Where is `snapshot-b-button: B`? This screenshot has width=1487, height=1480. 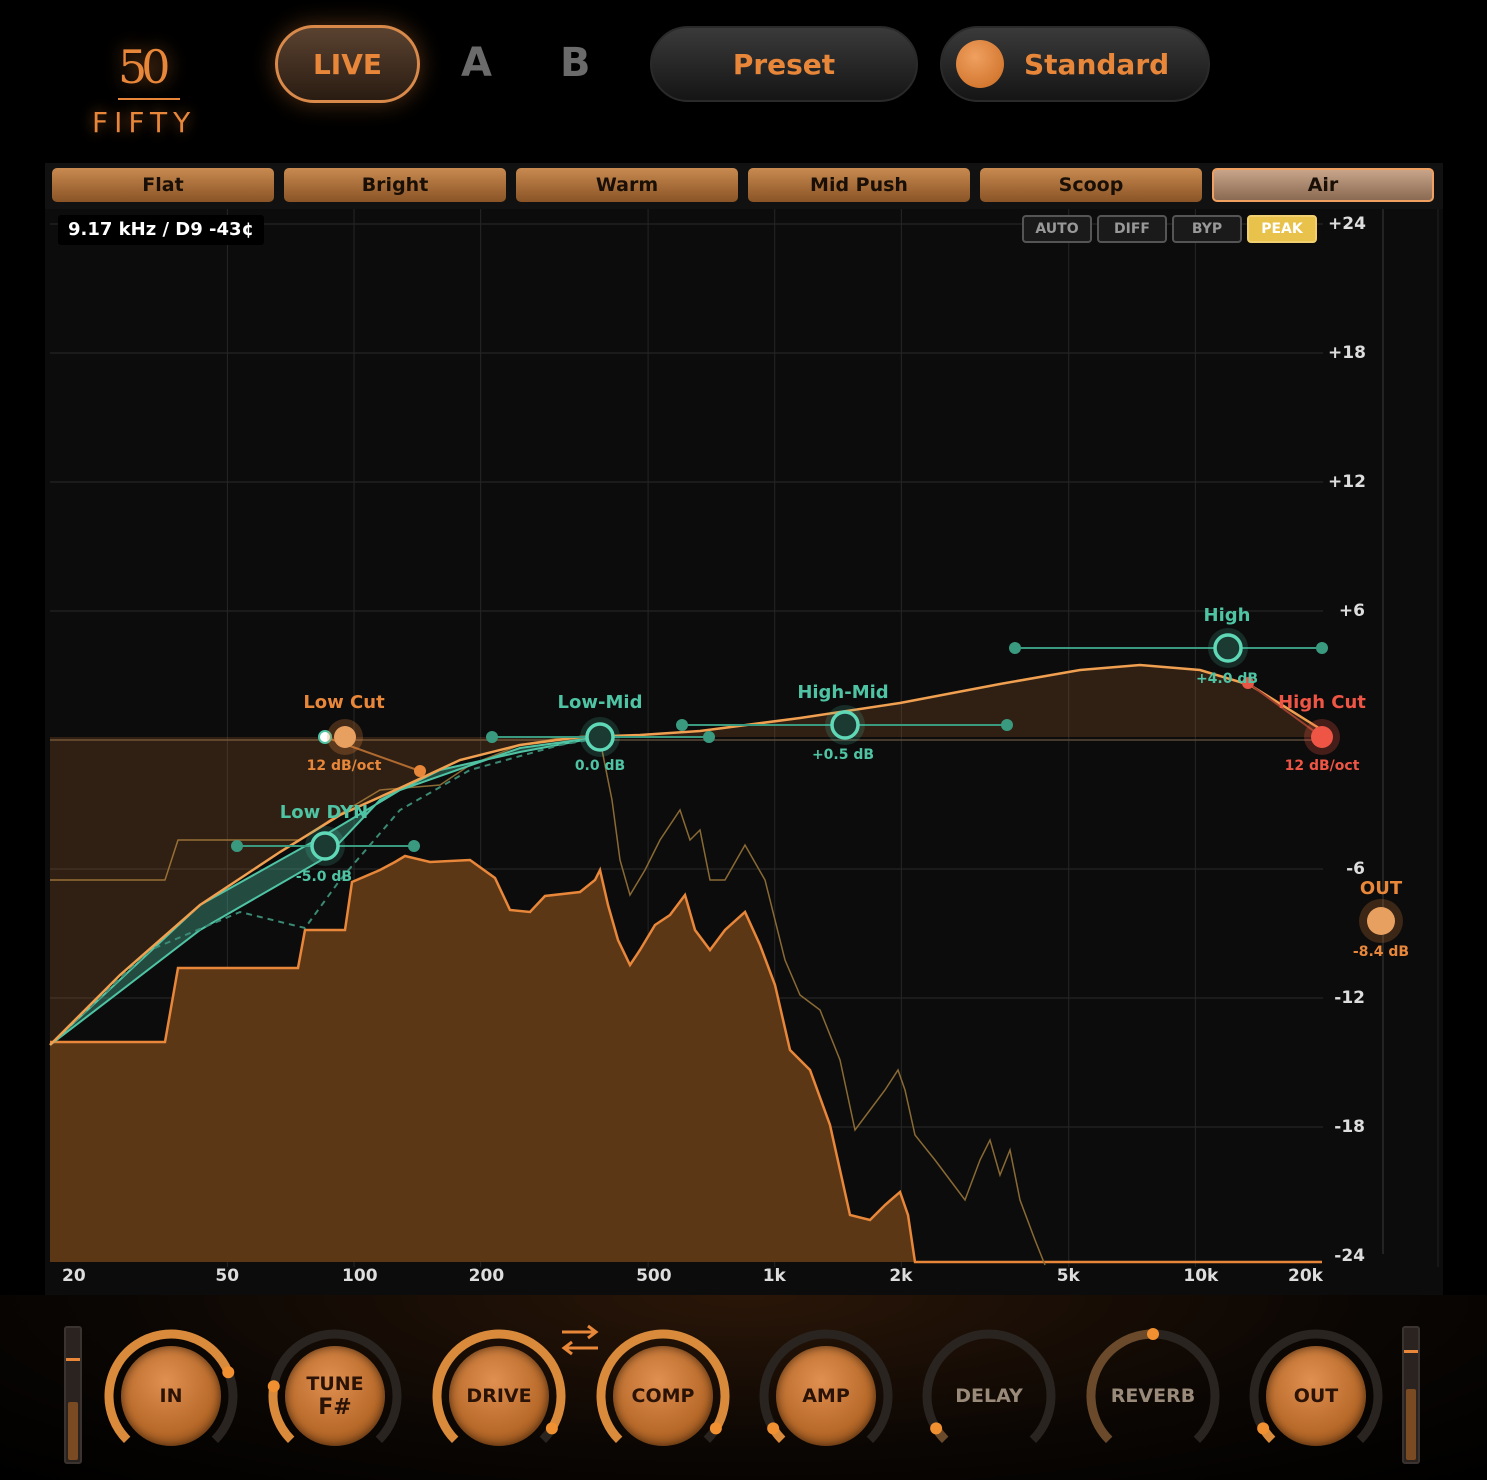
snapshot-b-button: B is located at coordinates (575, 63).